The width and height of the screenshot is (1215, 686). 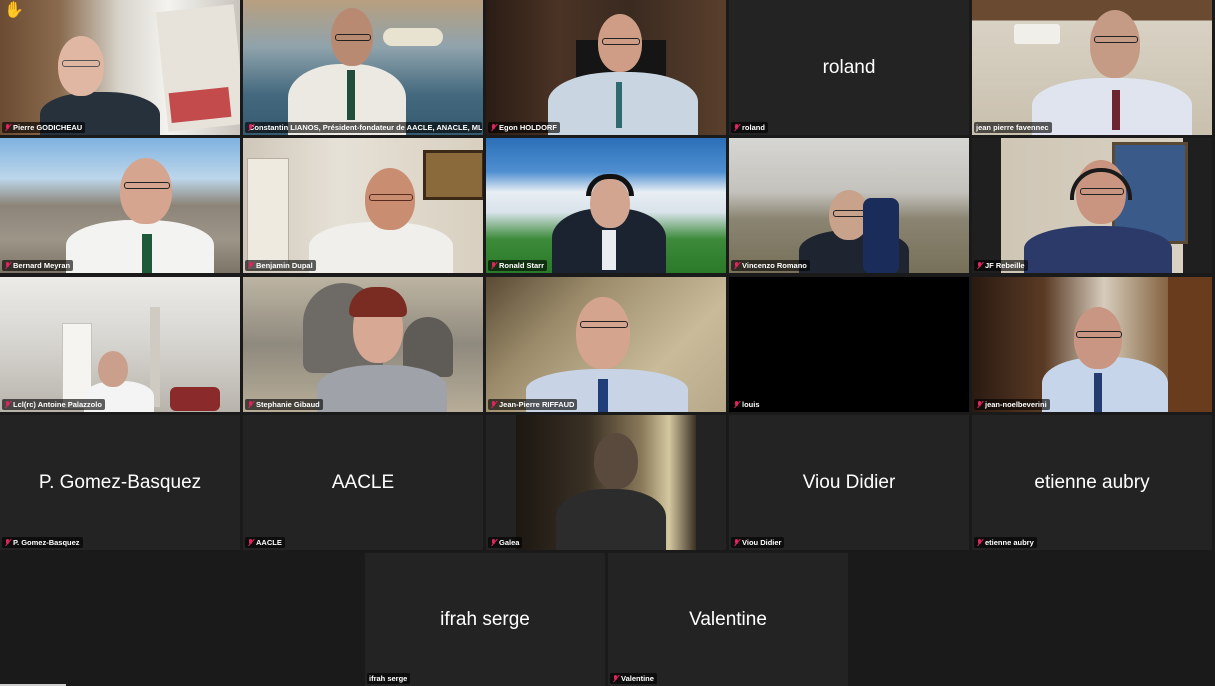 I want to click on video-tile-etienne-aubry: etienne aubry etienne aubry, so click(x=1092, y=482).